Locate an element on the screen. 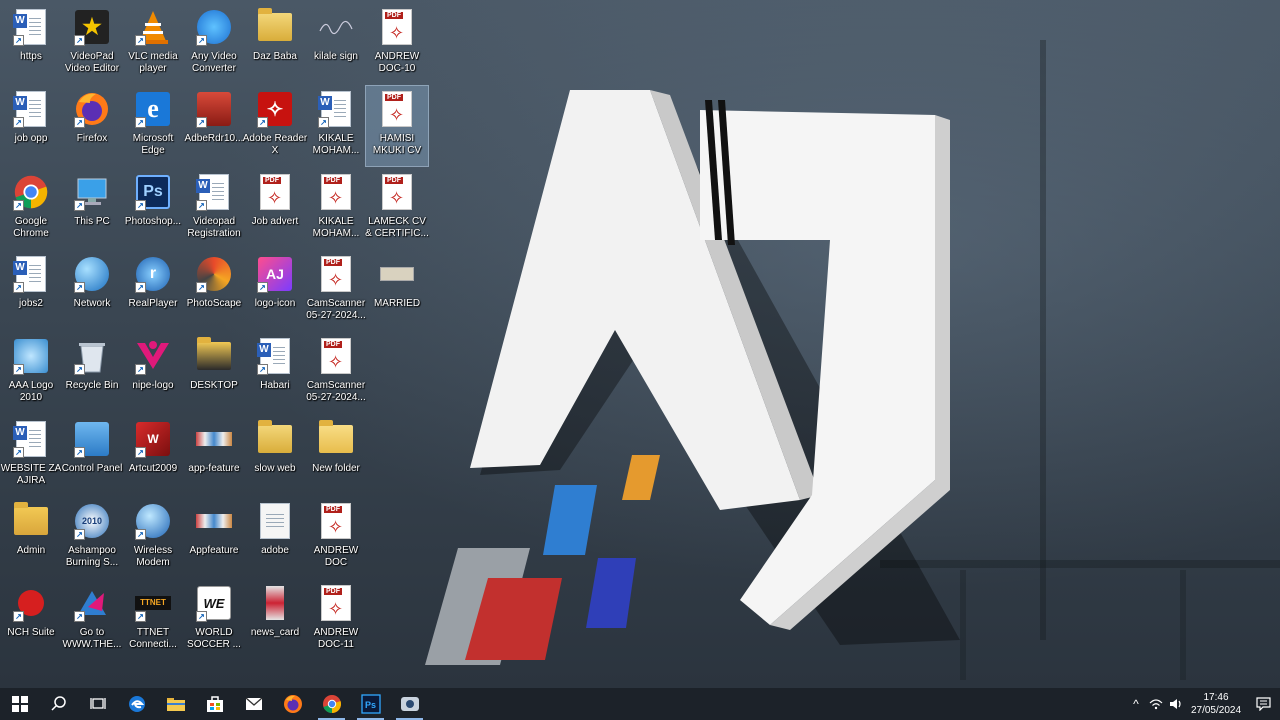 This screenshot has height=720, width=1280. desktop-icon-news-card: news_card is located at coordinates (275, 620).